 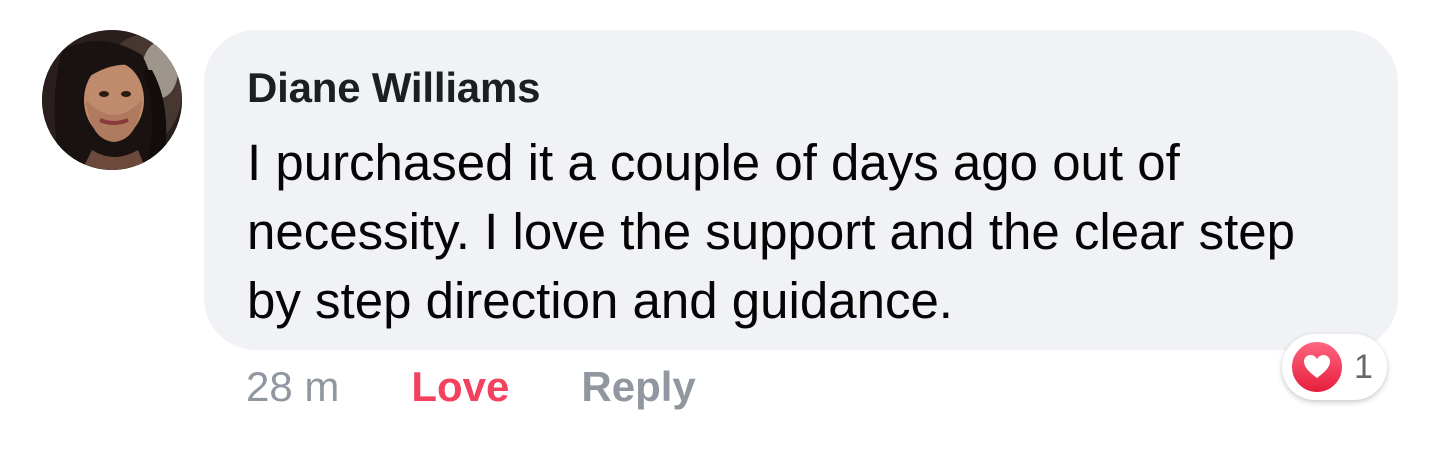 What do you see at coordinates (460, 387) in the screenshot?
I see `love-button: Love` at bounding box center [460, 387].